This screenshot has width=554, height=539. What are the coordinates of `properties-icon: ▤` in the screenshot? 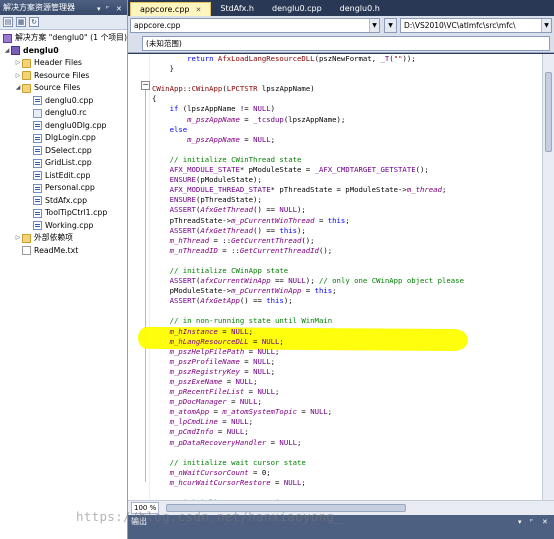 It's located at (8, 22).